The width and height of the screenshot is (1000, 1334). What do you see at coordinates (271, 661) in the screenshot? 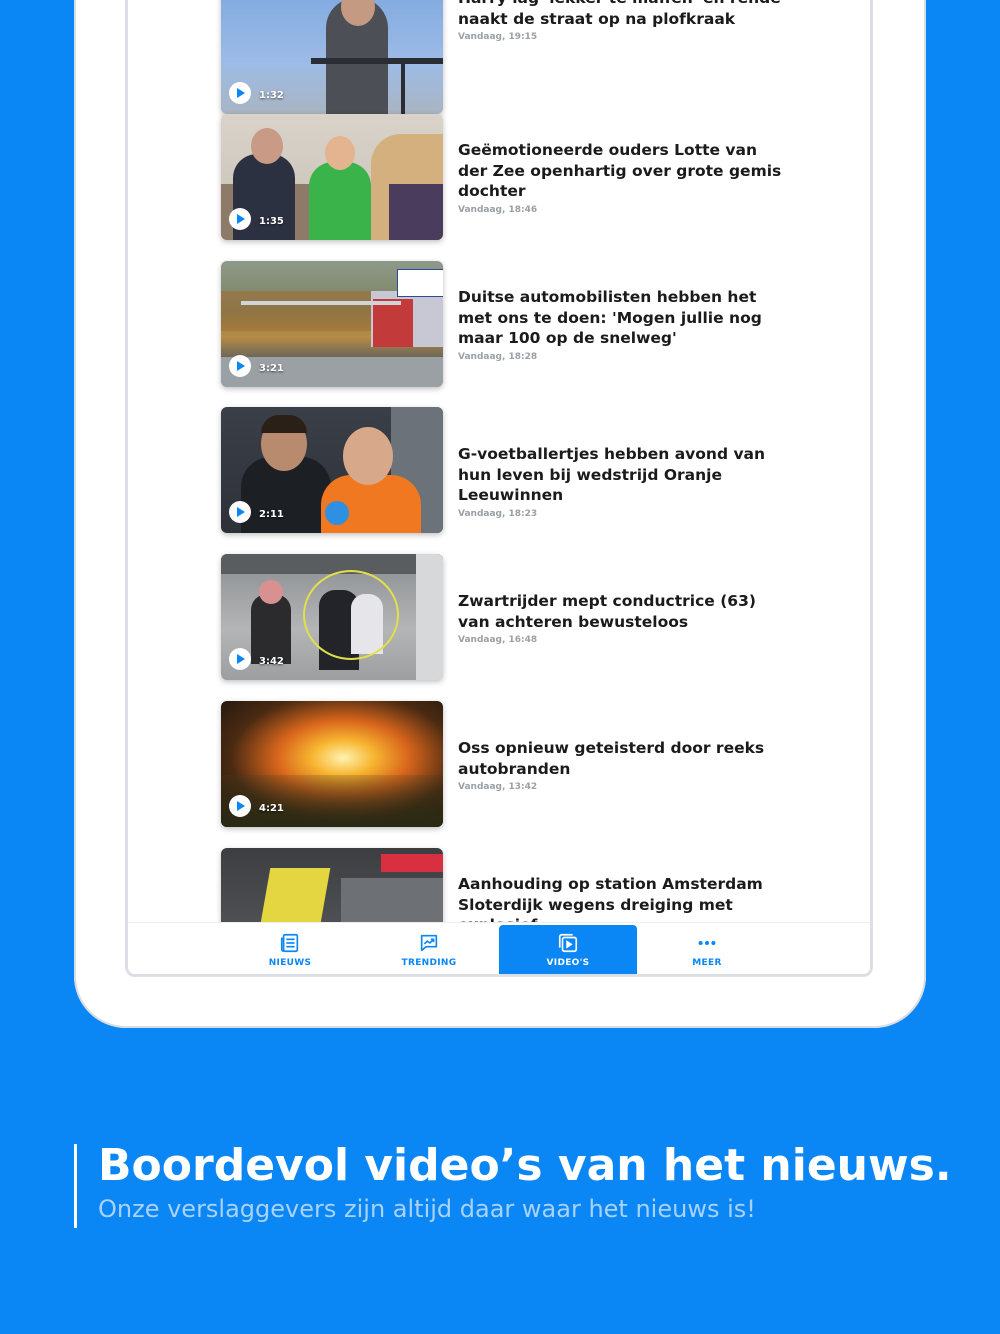
I see `video-duration: 3:42` at bounding box center [271, 661].